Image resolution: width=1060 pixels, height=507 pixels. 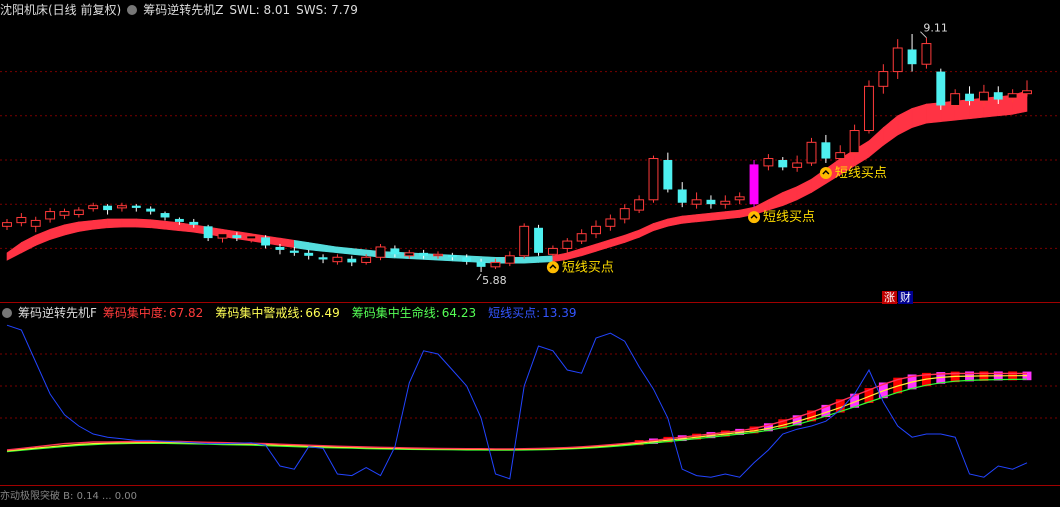 I want to click on zhang-tag: 涨, so click(x=889, y=297).